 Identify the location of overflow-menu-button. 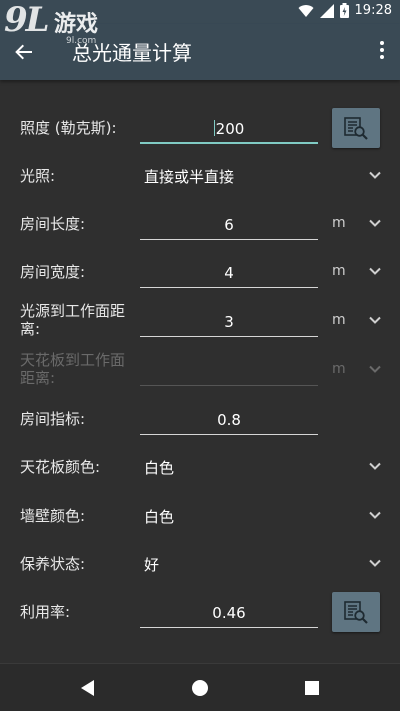
(382, 52).